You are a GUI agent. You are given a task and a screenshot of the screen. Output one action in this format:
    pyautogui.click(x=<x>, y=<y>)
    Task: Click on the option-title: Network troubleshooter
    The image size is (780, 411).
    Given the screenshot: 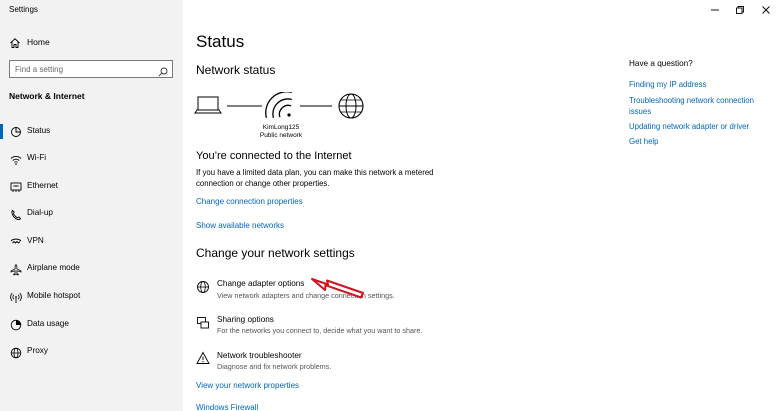 What is the action you would take?
    pyautogui.click(x=259, y=355)
    